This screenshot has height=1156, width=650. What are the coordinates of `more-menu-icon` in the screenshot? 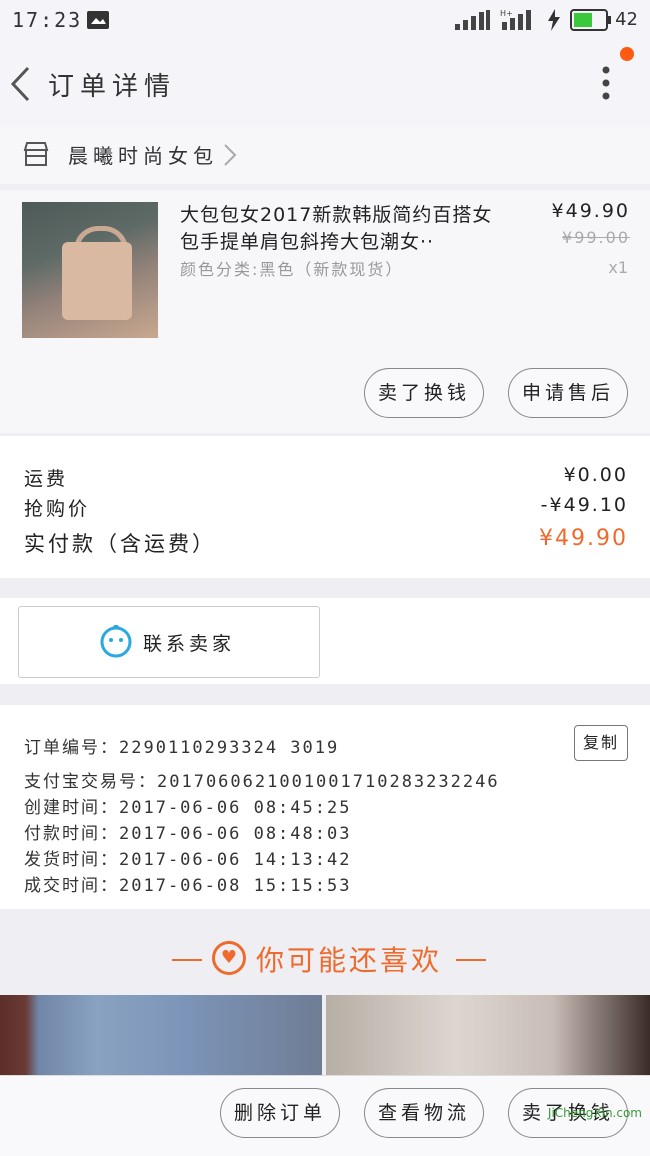 It's located at (606, 84).